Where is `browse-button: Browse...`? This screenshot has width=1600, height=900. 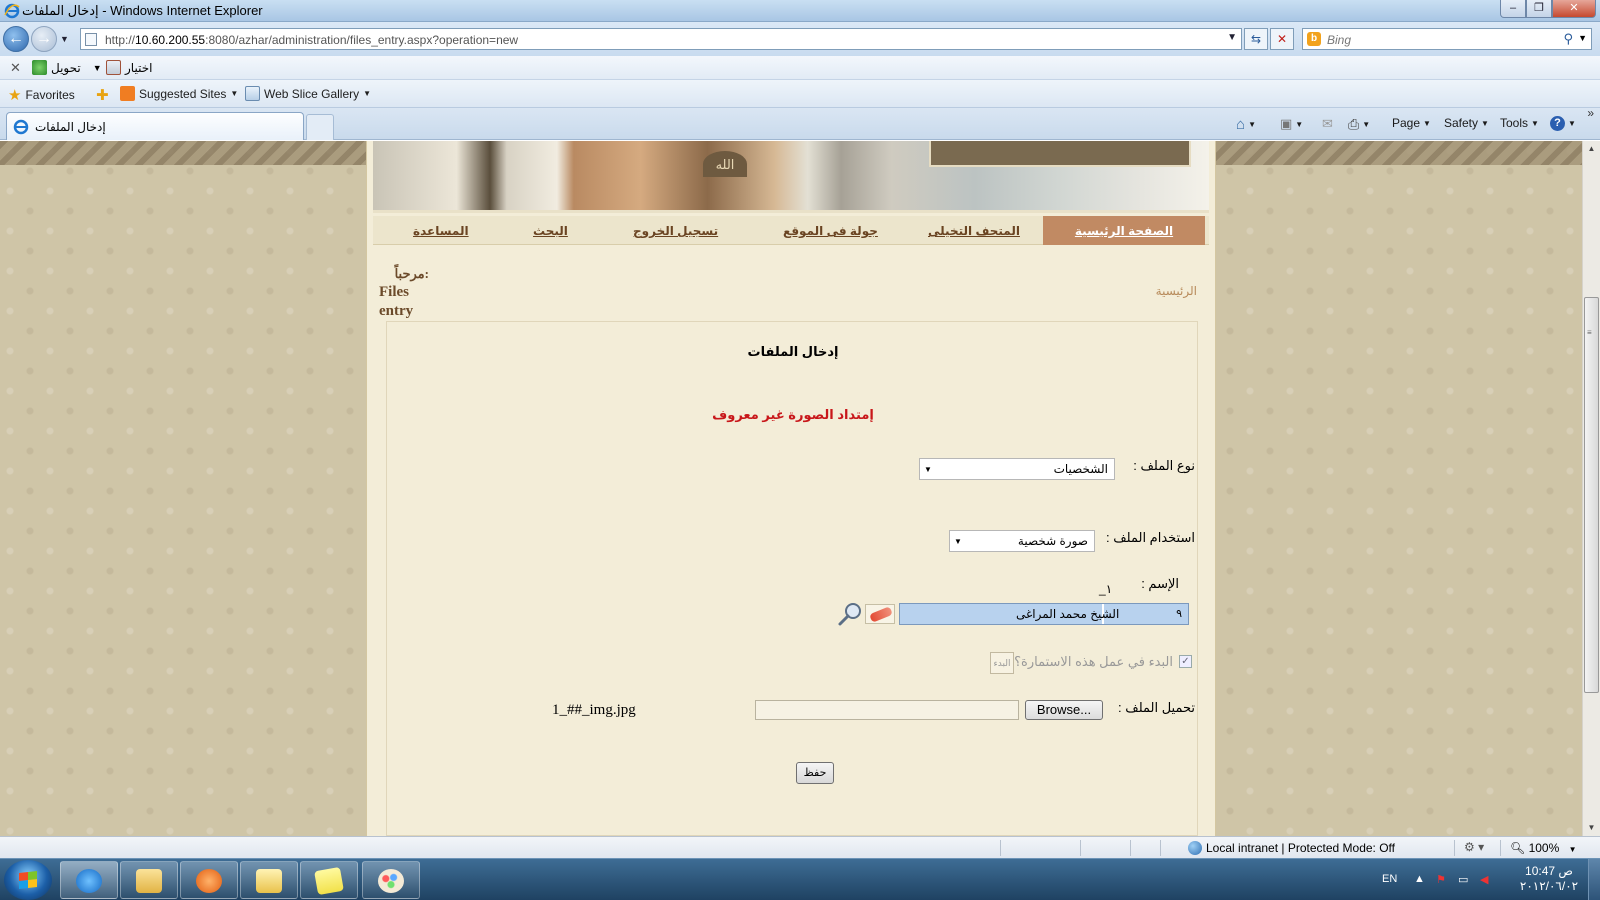 browse-button: Browse... is located at coordinates (1064, 710).